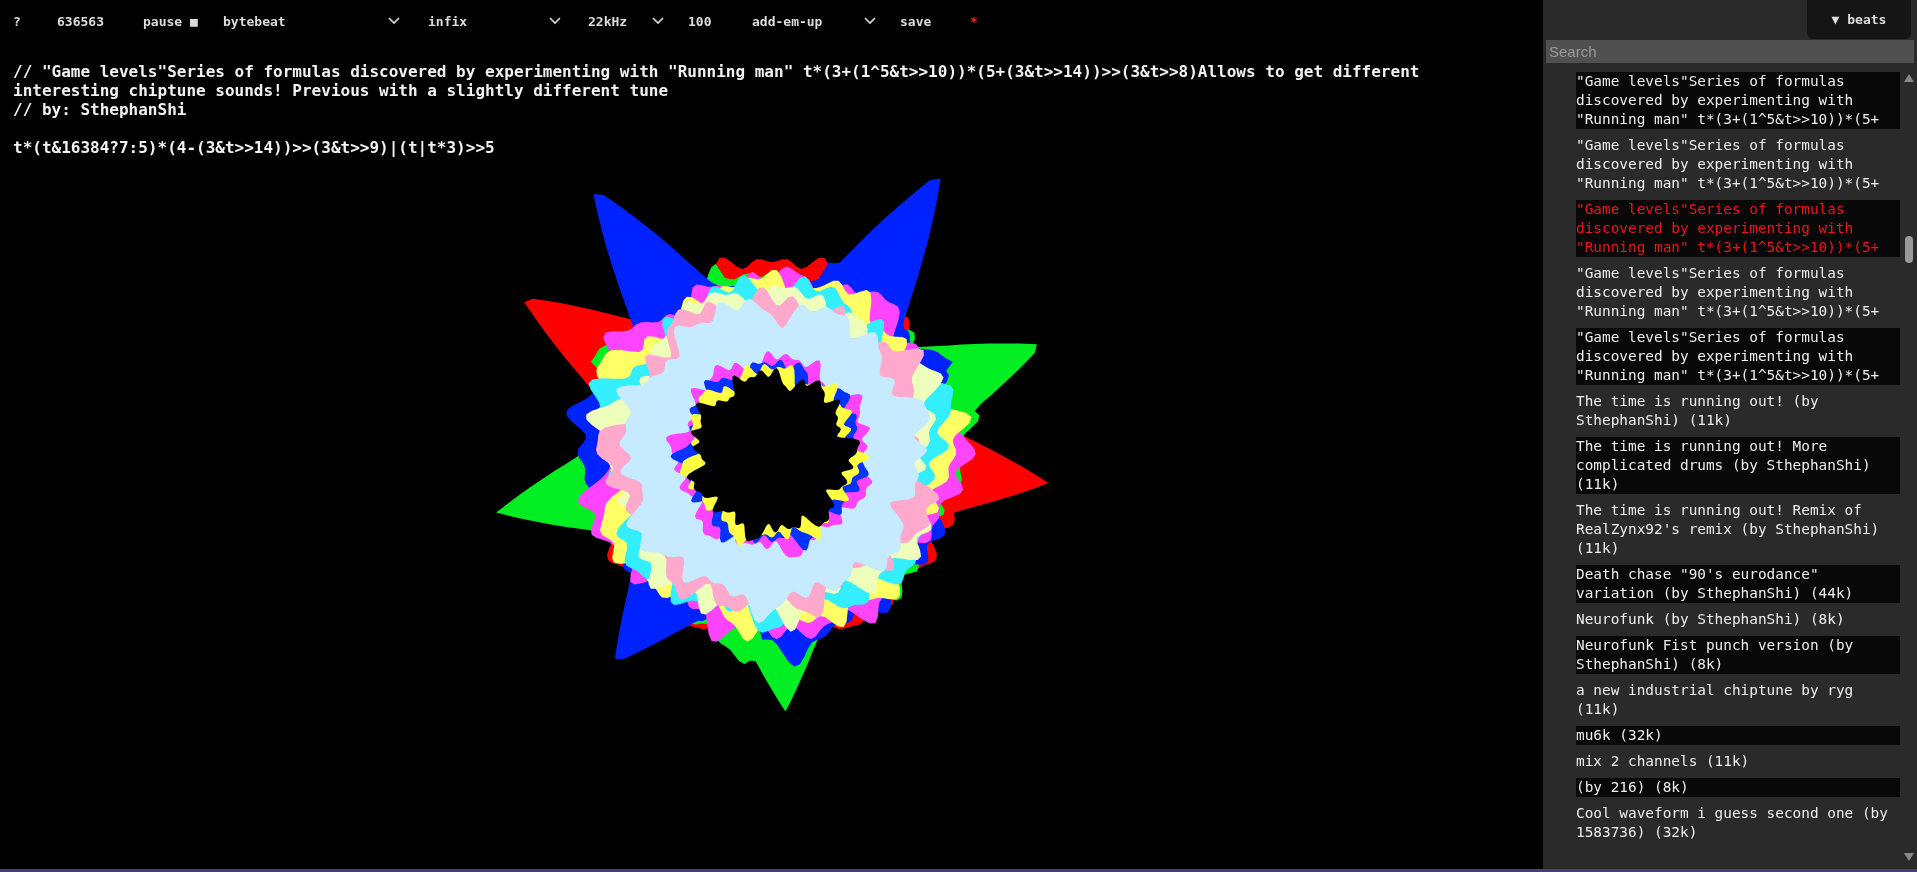  What do you see at coordinates (1859, 19) in the screenshot?
I see `beats-toggle-button: ▼ beats` at bounding box center [1859, 19].